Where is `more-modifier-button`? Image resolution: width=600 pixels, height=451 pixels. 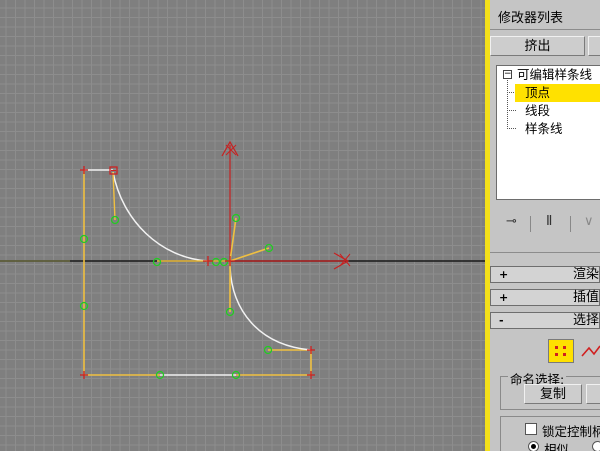 more-modifier-button is located at coordinates (594, 46).